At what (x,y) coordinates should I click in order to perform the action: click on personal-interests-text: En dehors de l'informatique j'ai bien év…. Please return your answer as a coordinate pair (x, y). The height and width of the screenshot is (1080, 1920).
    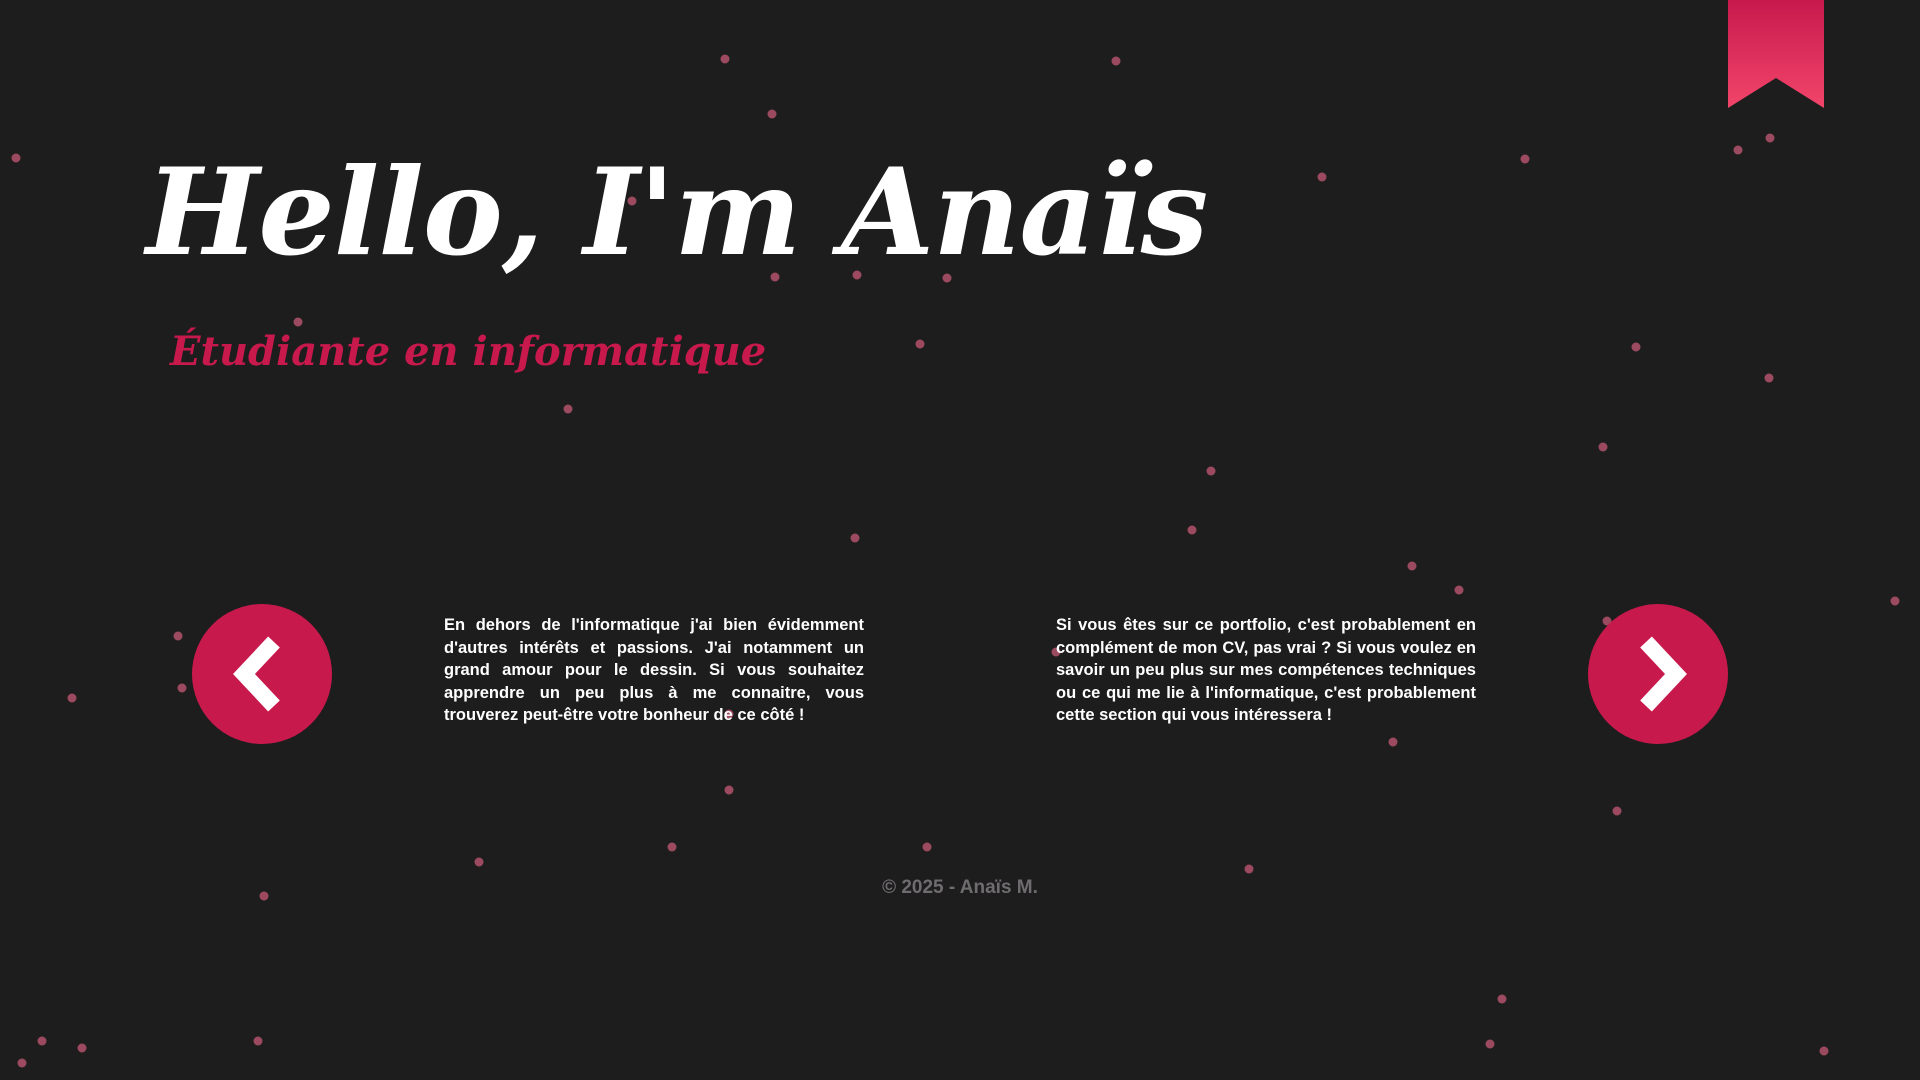
    Looking at the image, I should click on (654, 670).